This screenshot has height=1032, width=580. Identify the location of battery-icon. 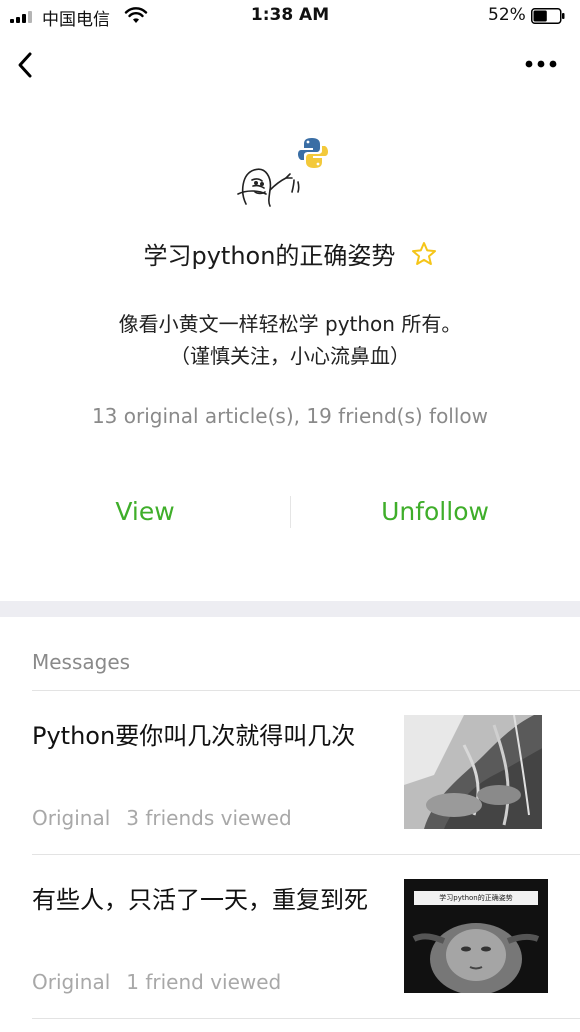
(548, 16).